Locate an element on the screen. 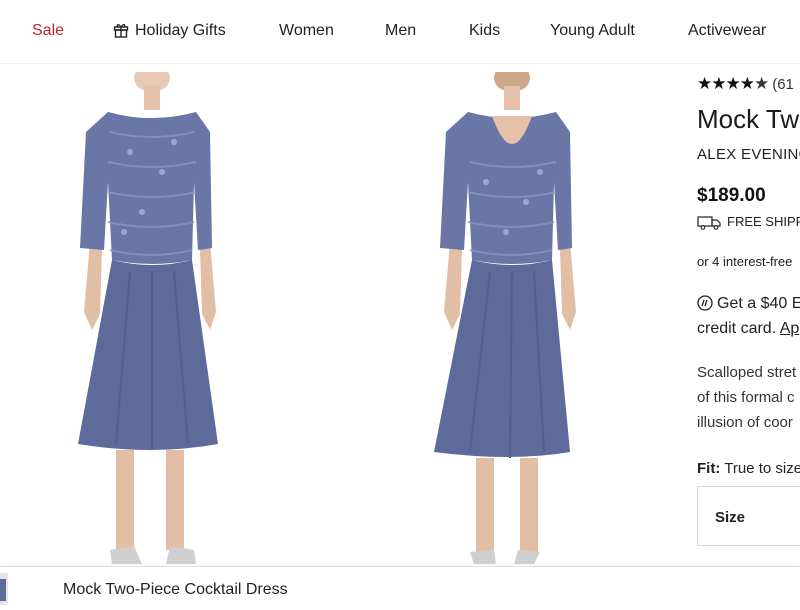  brand-link: ALEX EVENING is located at coordinates (748, 154).